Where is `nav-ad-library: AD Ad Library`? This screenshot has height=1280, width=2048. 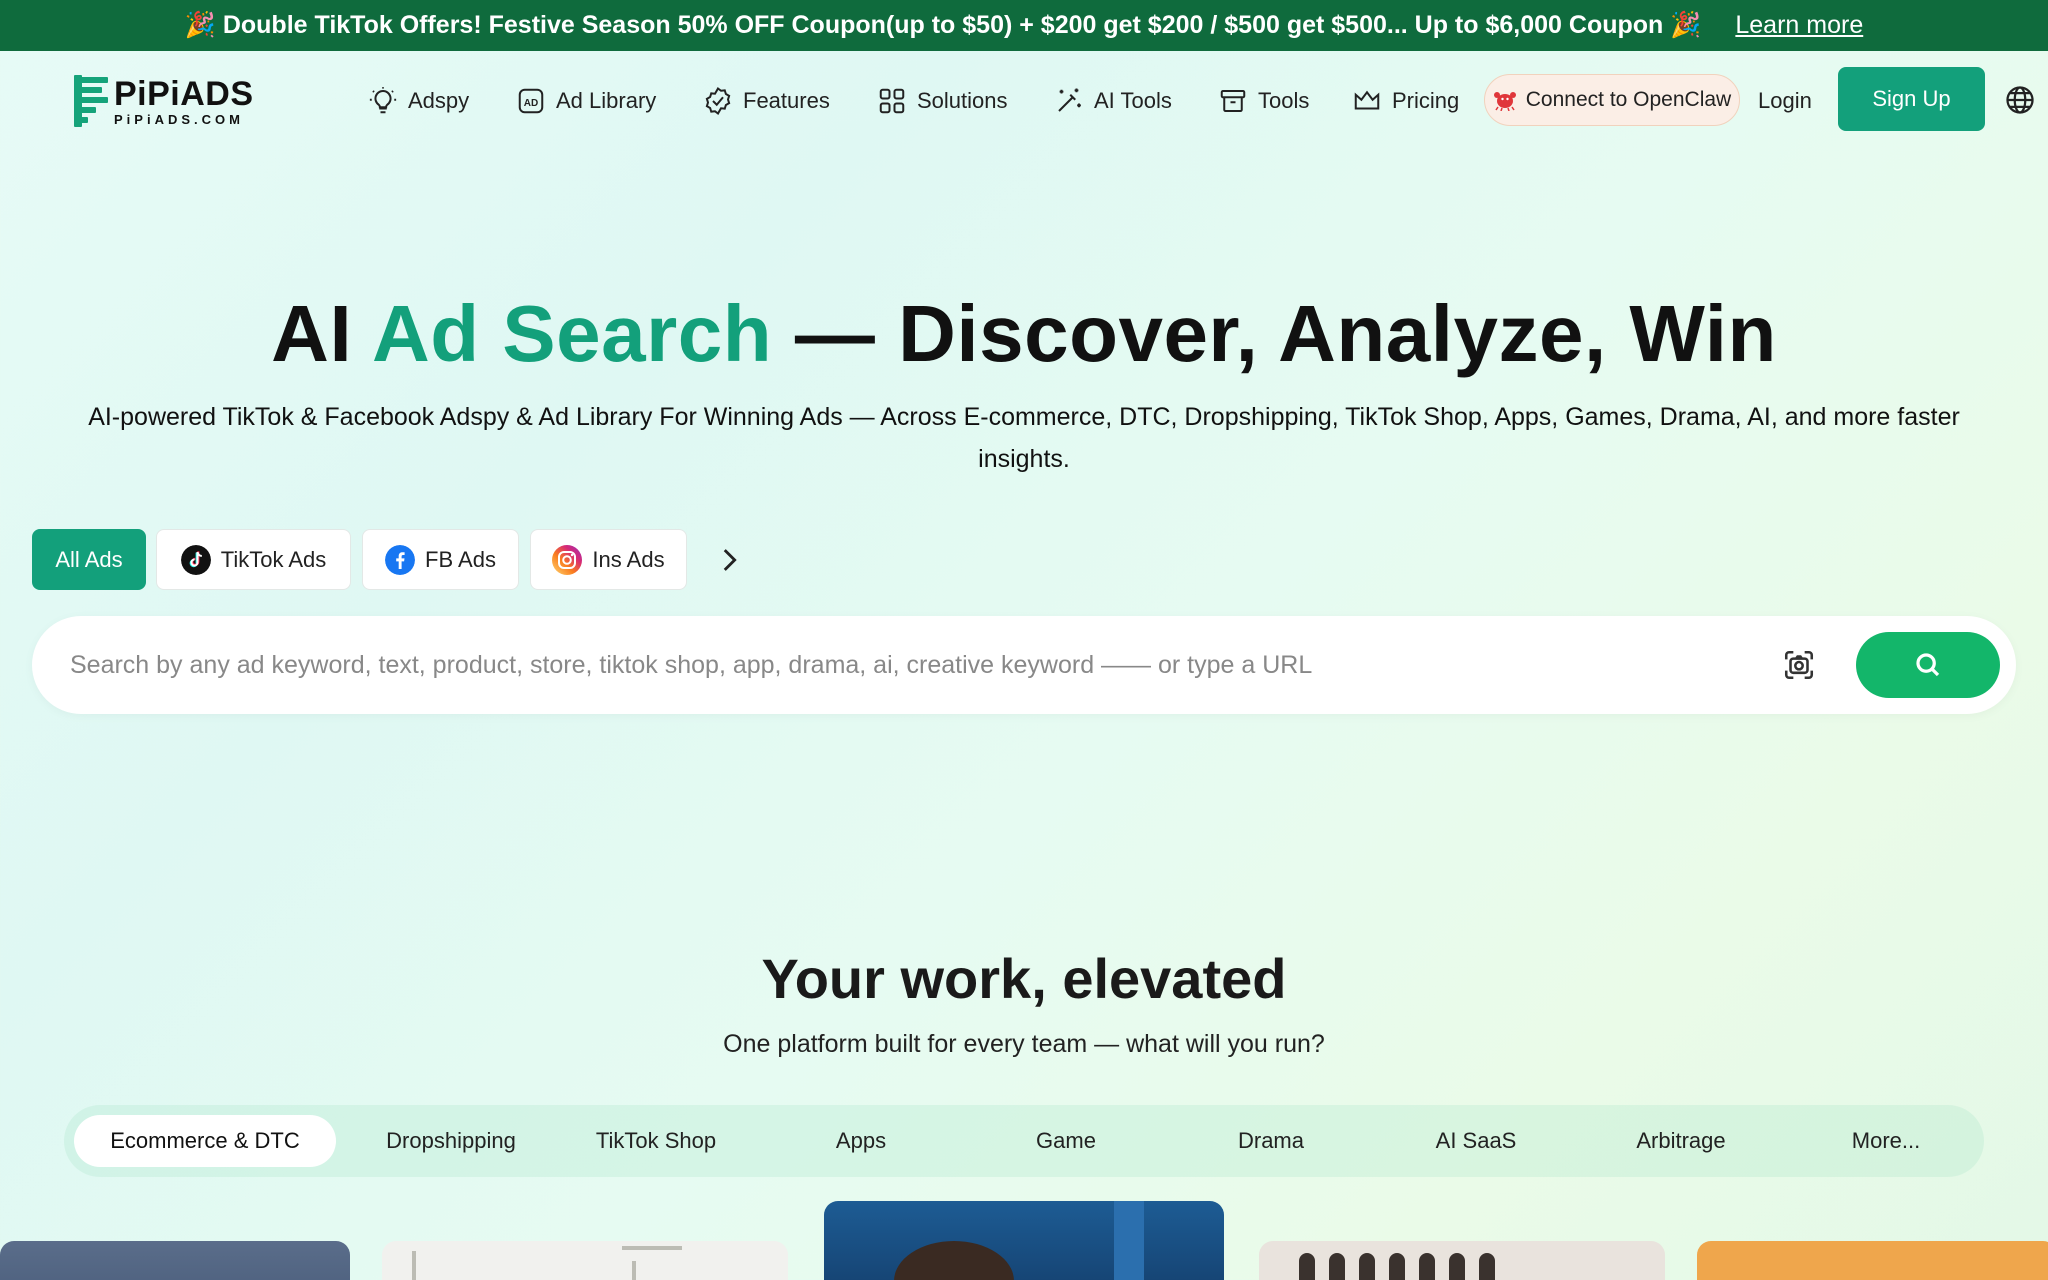
nav-ad-library: AD Ad Library is located at coordinates (586, 101).